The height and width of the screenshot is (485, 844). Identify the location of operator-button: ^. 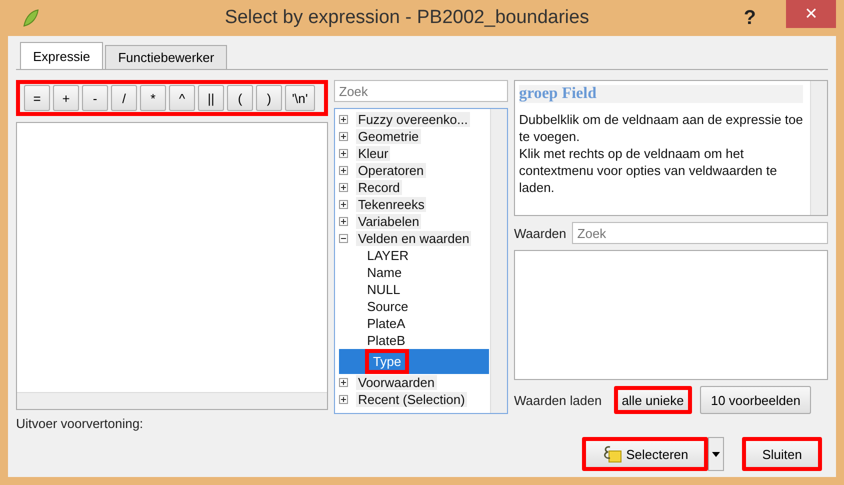
(182, 98).